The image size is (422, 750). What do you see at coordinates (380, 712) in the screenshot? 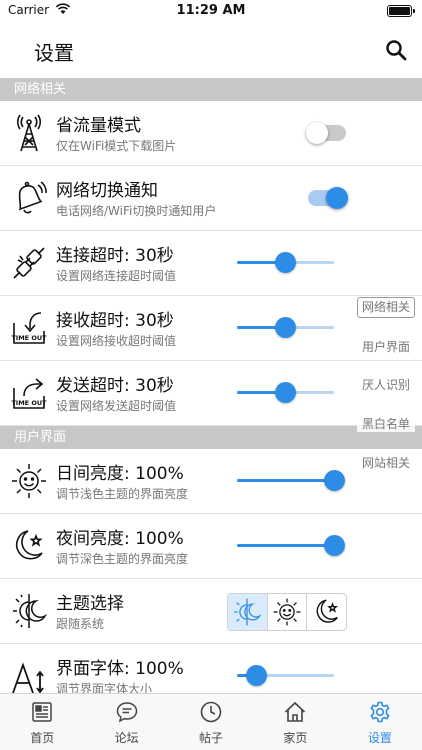
I see `gear-icon` at bounding box center [380, 712].